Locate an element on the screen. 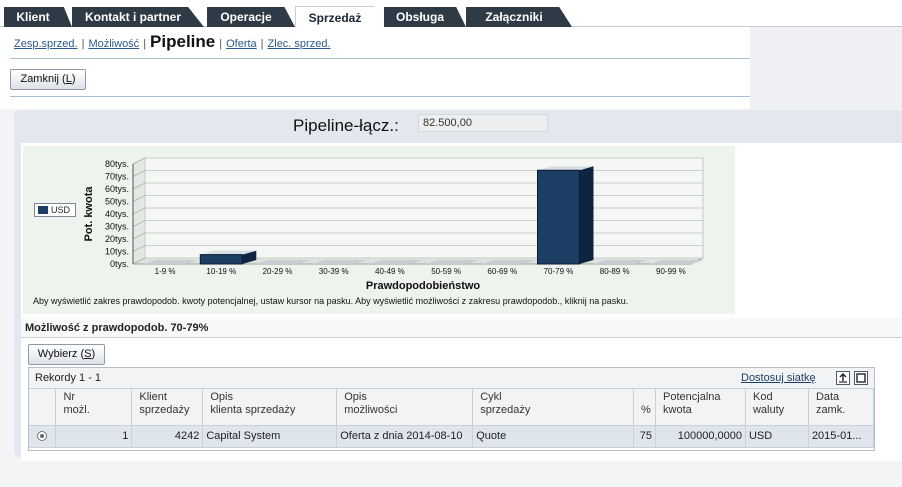  header-line: Cykl is located at coordinates (491, 397).